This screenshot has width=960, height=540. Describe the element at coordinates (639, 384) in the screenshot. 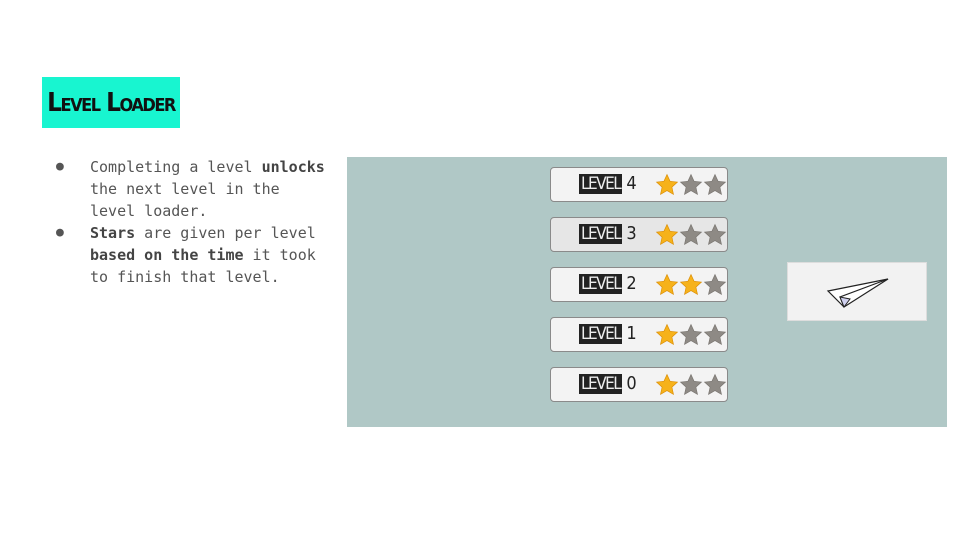

I see `level-button-0: LEVEL 0` at that location.